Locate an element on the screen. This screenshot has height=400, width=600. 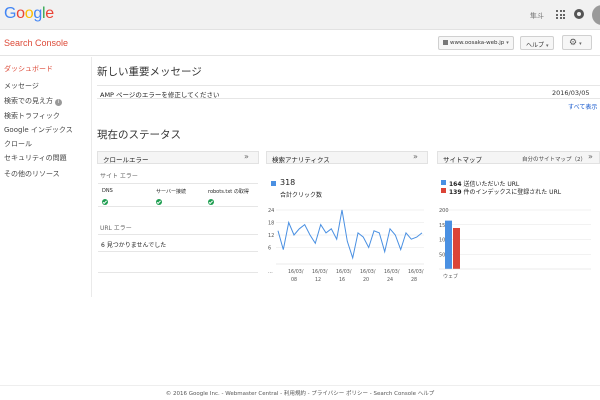
site-errors-table: DNS サーバー接続 robots.txt の取得 is located at coordinates (178, 195).